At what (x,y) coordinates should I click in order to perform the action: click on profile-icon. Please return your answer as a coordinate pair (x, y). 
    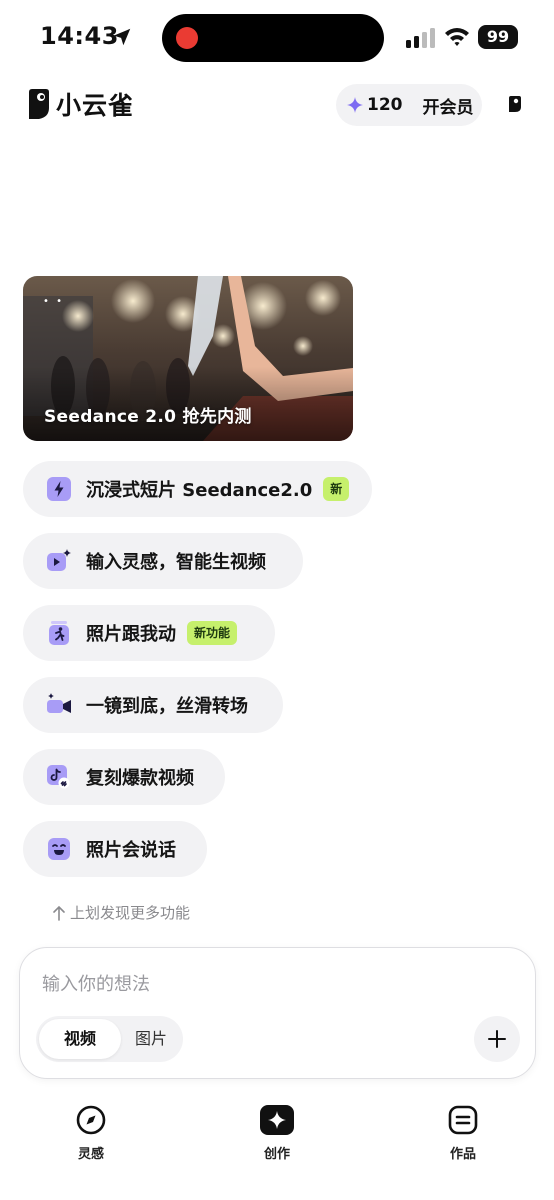
    Looking at the image, I should click on (515, 104).